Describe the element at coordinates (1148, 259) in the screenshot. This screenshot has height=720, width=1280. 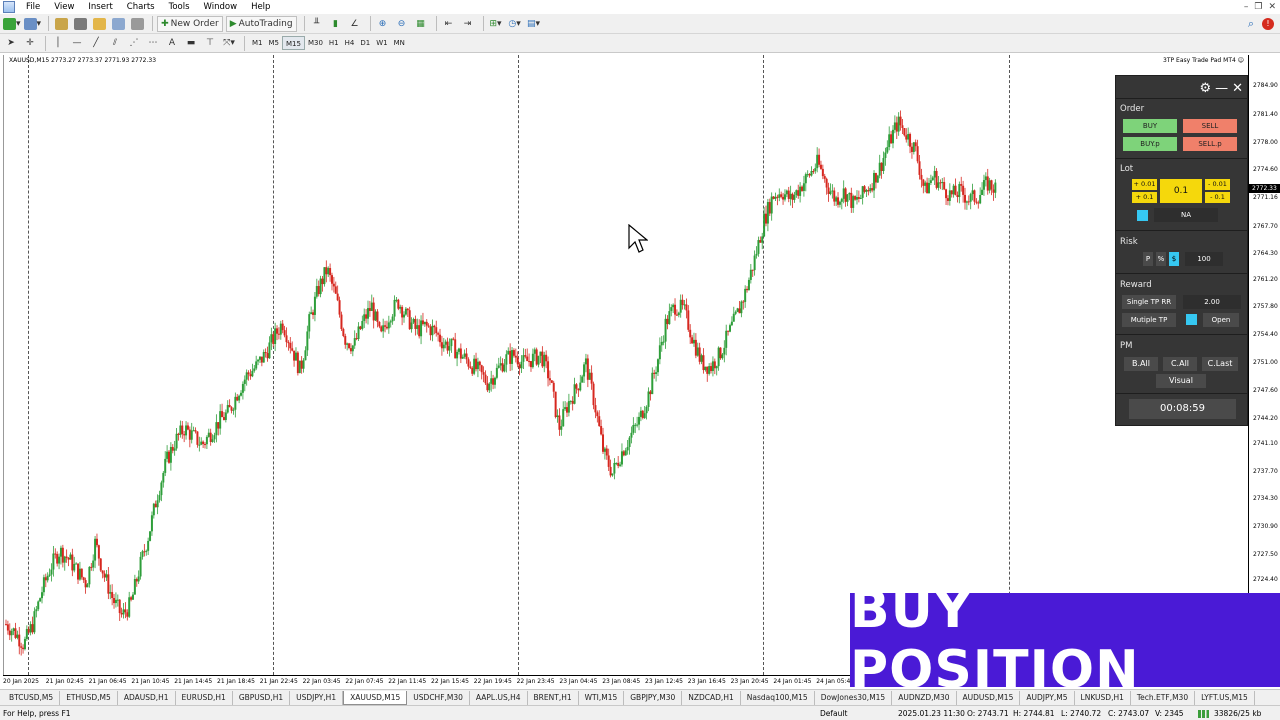
I see `risk-points-button: P` at that location.